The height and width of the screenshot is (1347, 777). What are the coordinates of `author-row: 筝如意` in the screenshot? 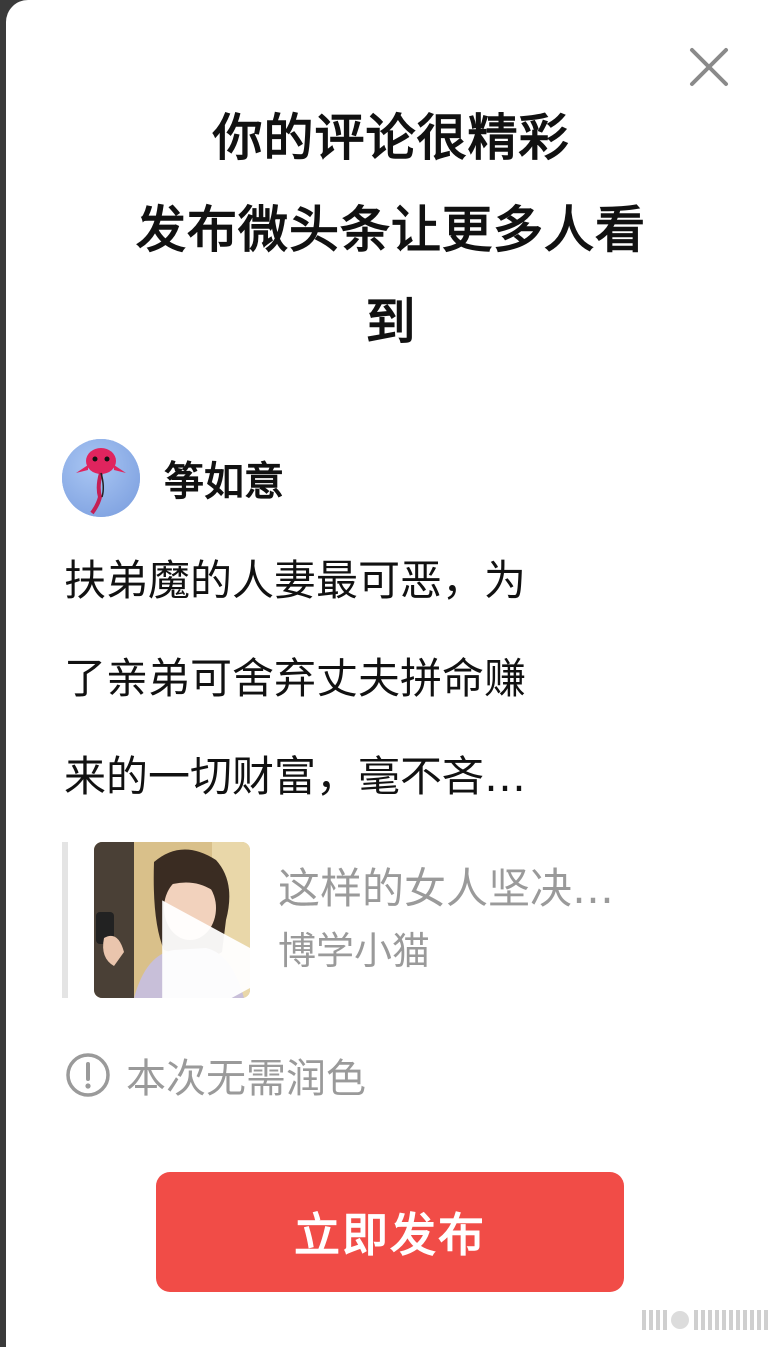 It's located at (173, 478).